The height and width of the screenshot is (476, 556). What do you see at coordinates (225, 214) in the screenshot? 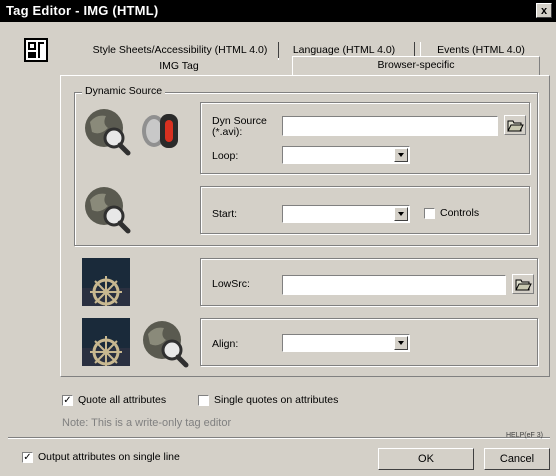
I see `start-label: Start:` at bounding box center [225, 214].